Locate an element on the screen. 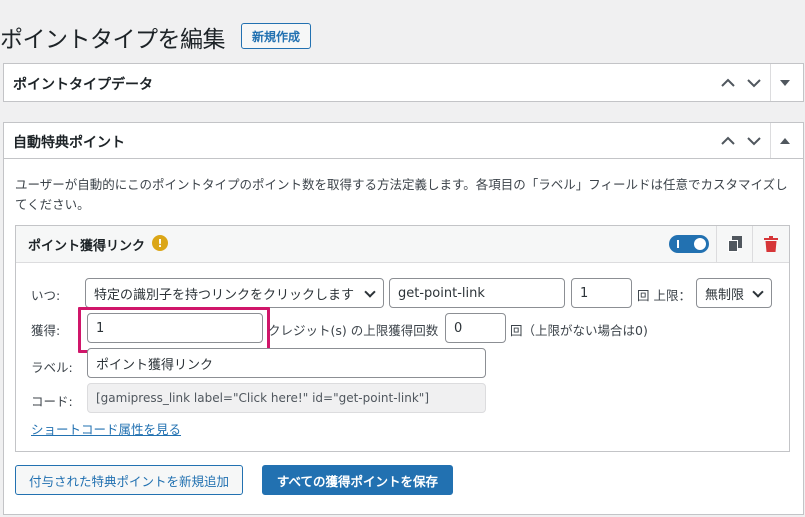 This screenshot has width=805, height=517. delete-icon is located at coordinates (771, 244).